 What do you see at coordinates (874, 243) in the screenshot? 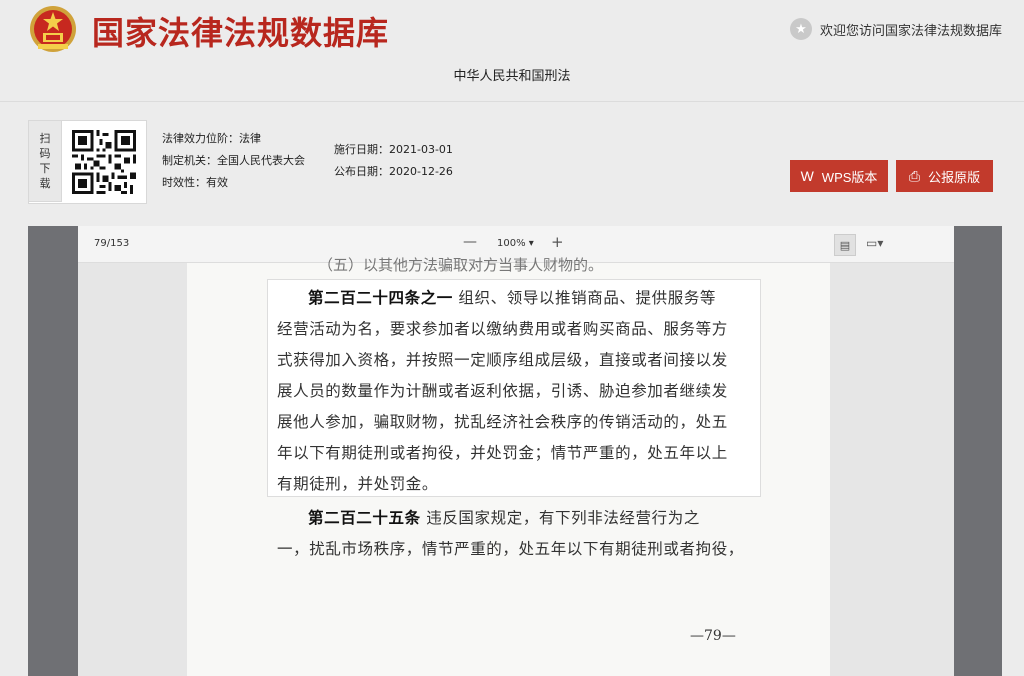
I see `layout-menu-icon: ▭▾` at bounding box center [874, 243].